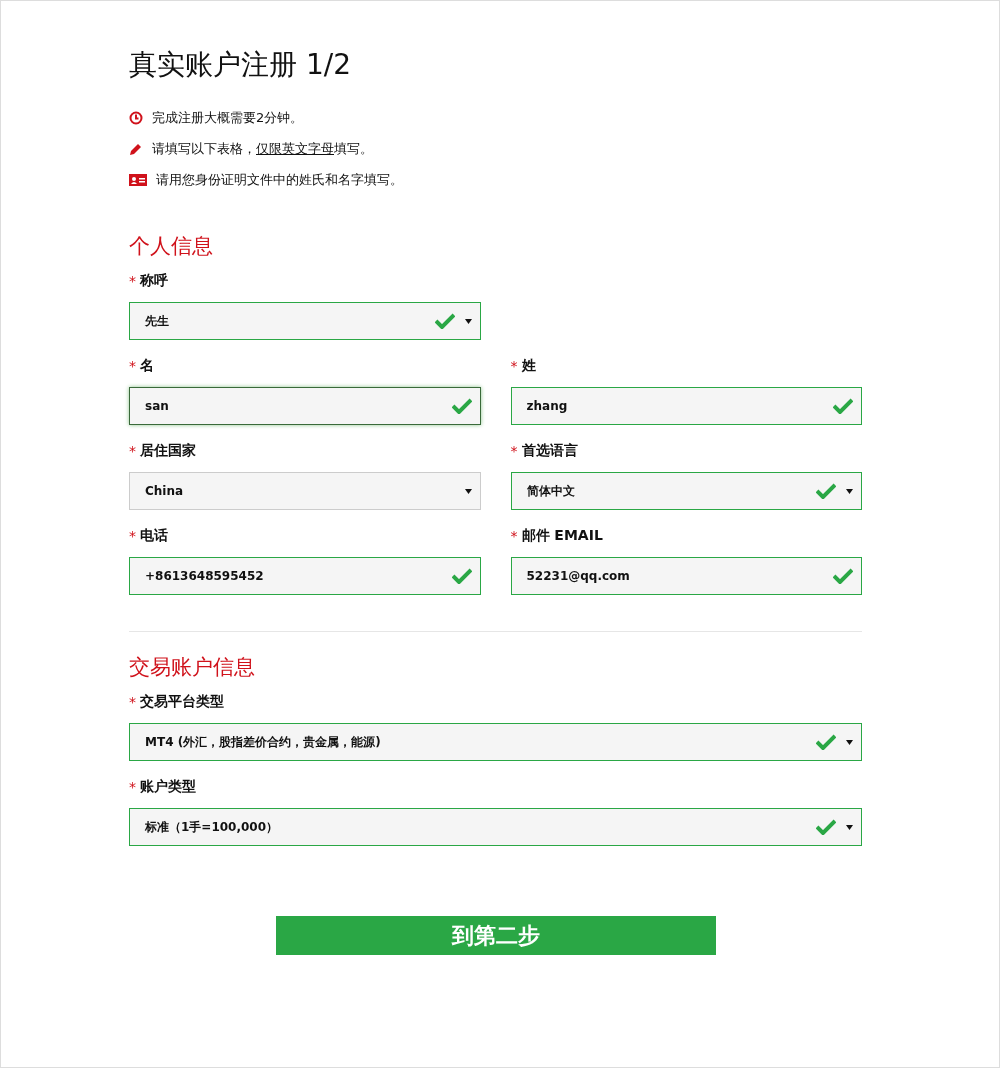  Describe the element at coordinates (171, 246) in the screenshot. I see `section-title: 个人信息` at that location.